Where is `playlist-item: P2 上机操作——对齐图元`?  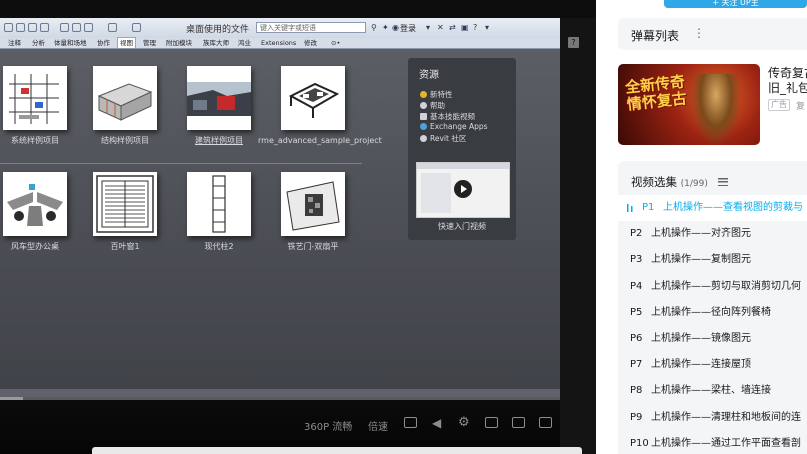
playlist-item: P2 上机操作——对齐图元 is located at coordinates (712, 234).